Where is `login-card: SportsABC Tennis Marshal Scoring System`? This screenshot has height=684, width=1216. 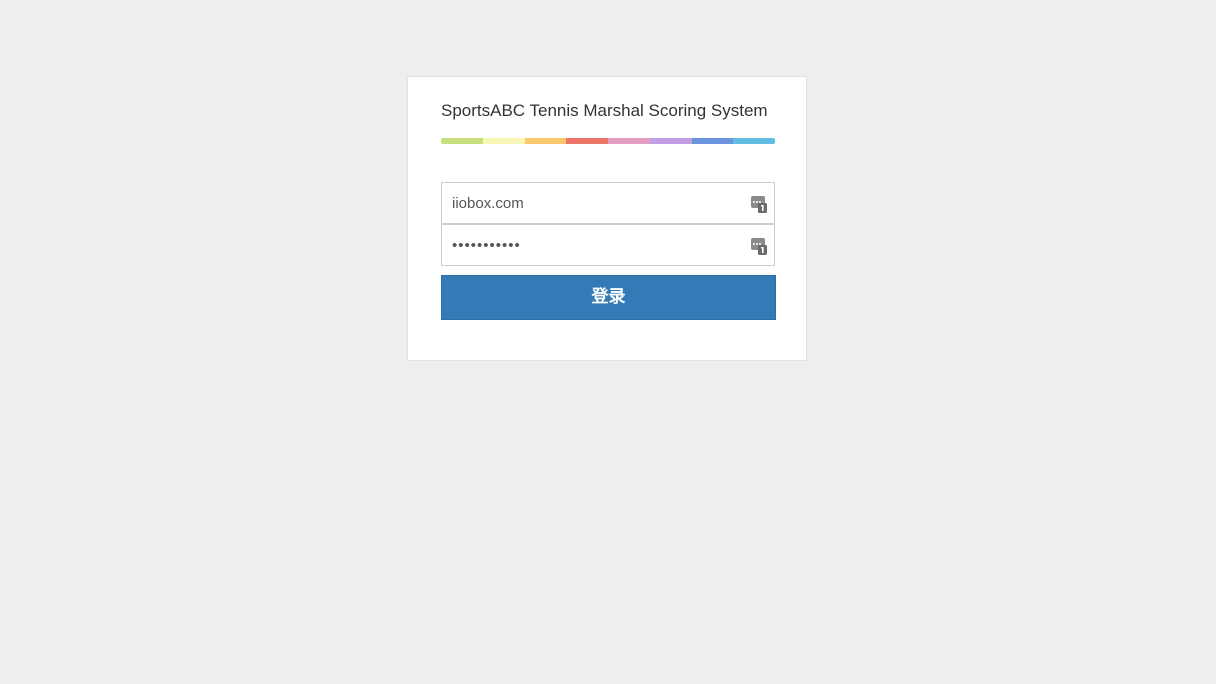 login-card: SportsABC Tennis Marshal Scoring System is located at coordinates (607, 218).